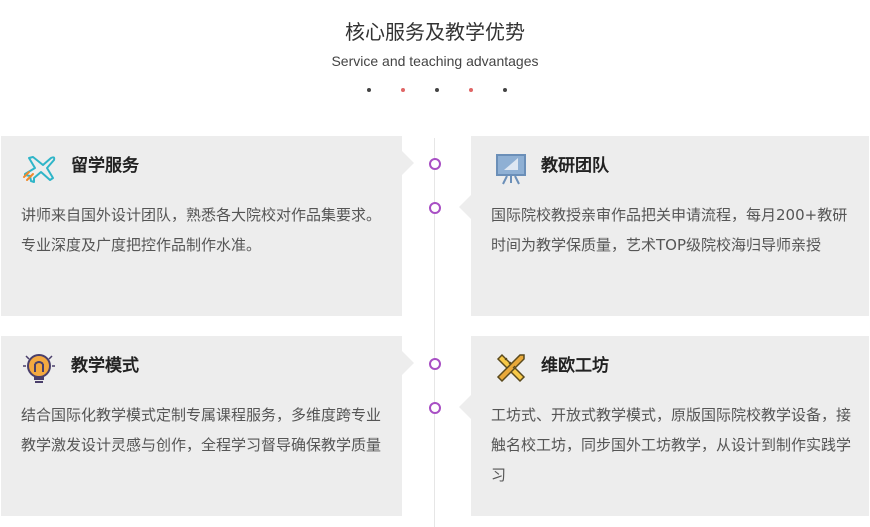 The height and width of the screenshot is (527, 870). What do you see at coordinates (39, 368) in the screenshot?
I see `lightbulb-icon` at bounding box center [39, 368].